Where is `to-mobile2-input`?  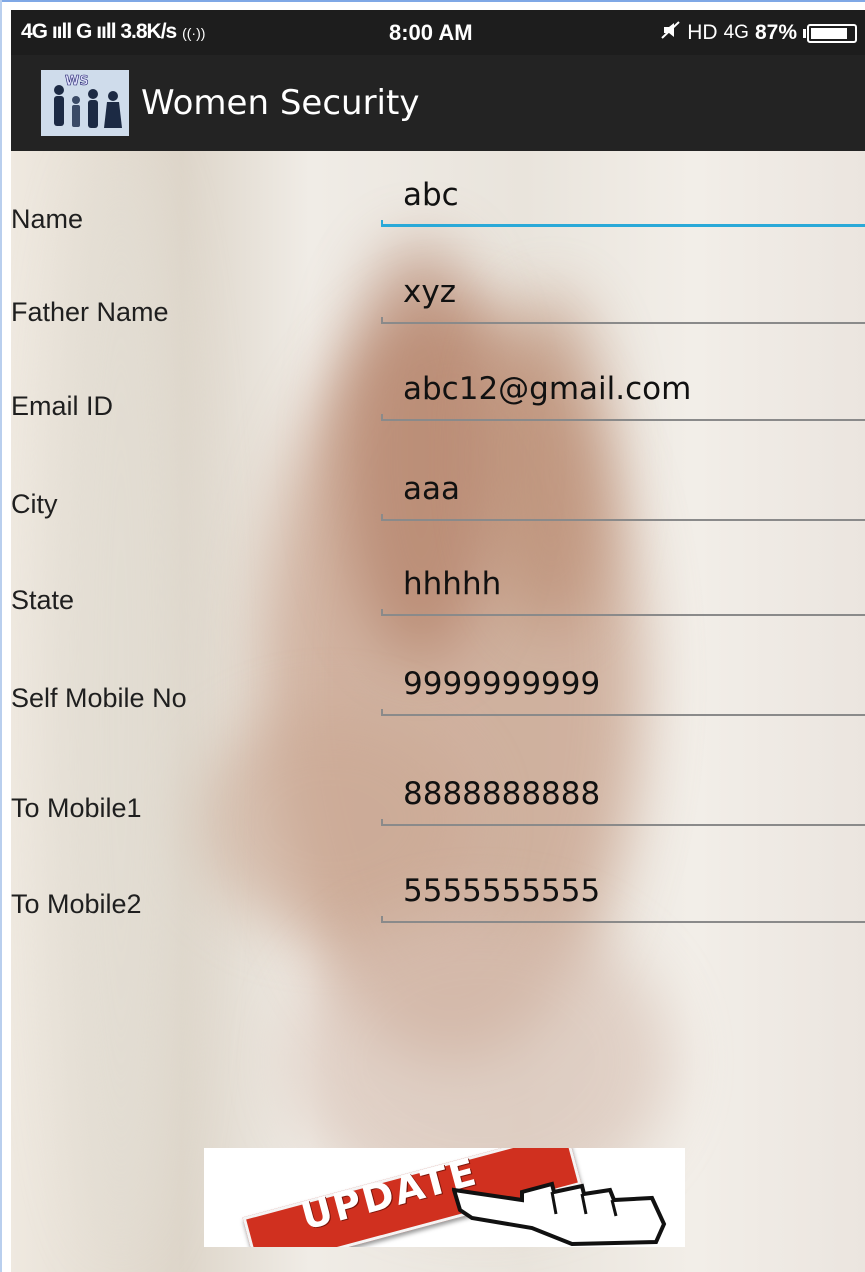 to-mobile2-input is located at coordinates (633, 891).